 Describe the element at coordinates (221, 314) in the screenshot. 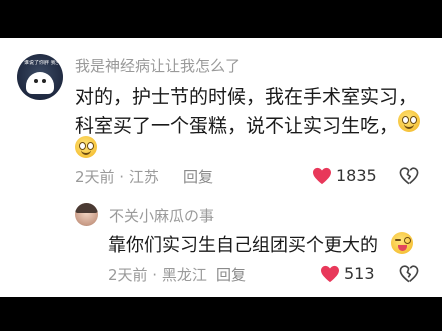

I see `bottom-letterbox-bar` at that location.